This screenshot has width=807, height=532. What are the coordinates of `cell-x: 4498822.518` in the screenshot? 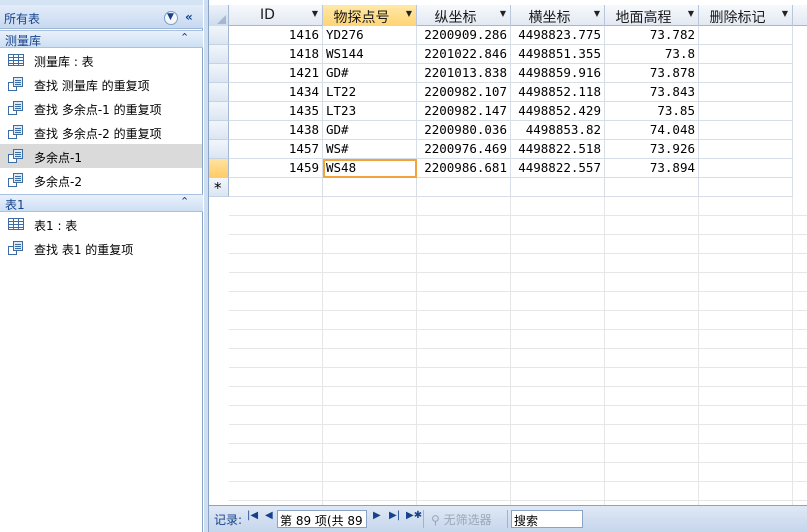 It's located at (558, 149).